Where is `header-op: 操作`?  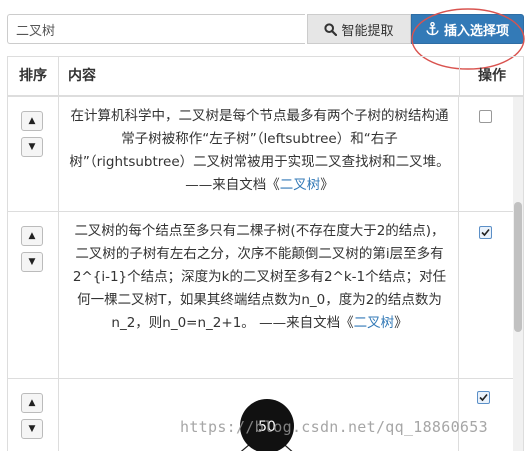 header-op: 操作 is located at coordinates (491, 76).